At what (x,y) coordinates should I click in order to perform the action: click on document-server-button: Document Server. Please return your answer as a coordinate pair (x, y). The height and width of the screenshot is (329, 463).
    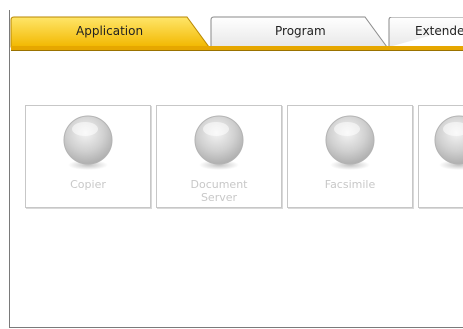
    Looking at the image, I should click on (219, 156).